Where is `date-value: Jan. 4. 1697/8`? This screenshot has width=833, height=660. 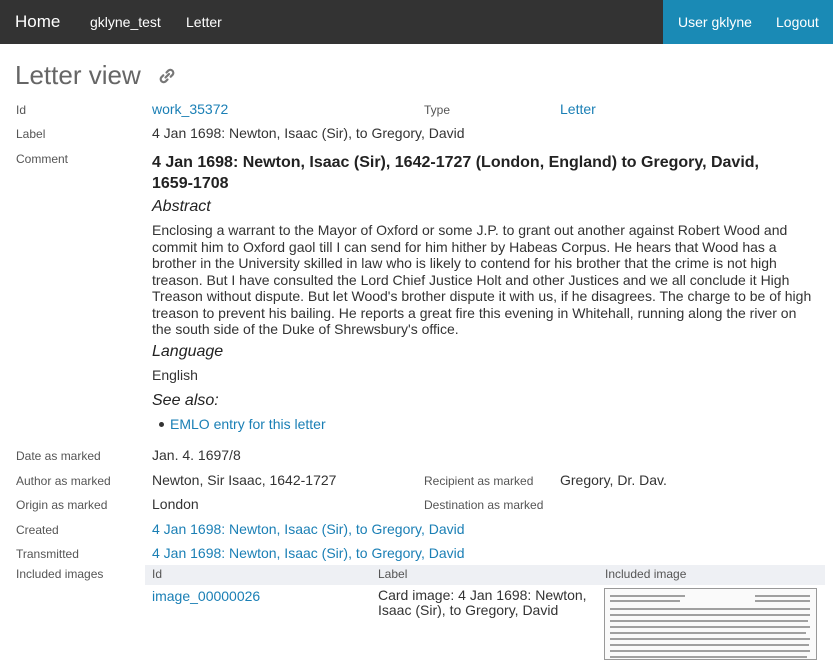
date-value: Jan. 4. 1697/8 is located at coordinates (196, 455).